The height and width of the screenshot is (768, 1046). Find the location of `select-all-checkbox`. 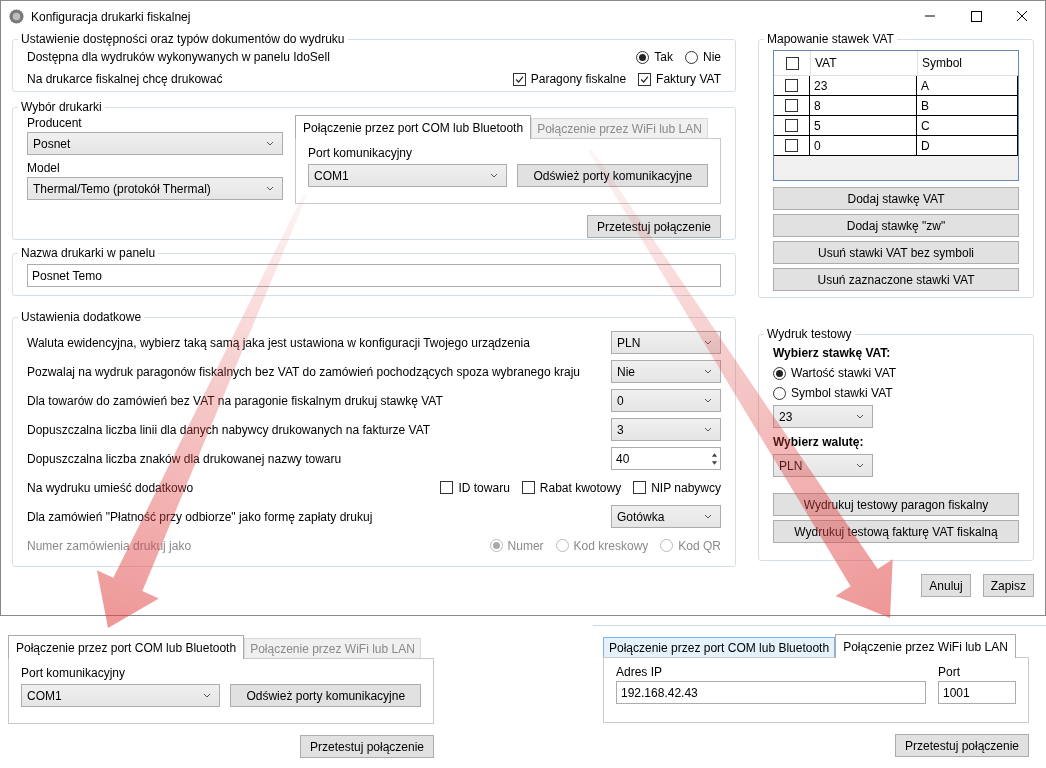

select-all-checkbox is located at coordinates (792, 63).